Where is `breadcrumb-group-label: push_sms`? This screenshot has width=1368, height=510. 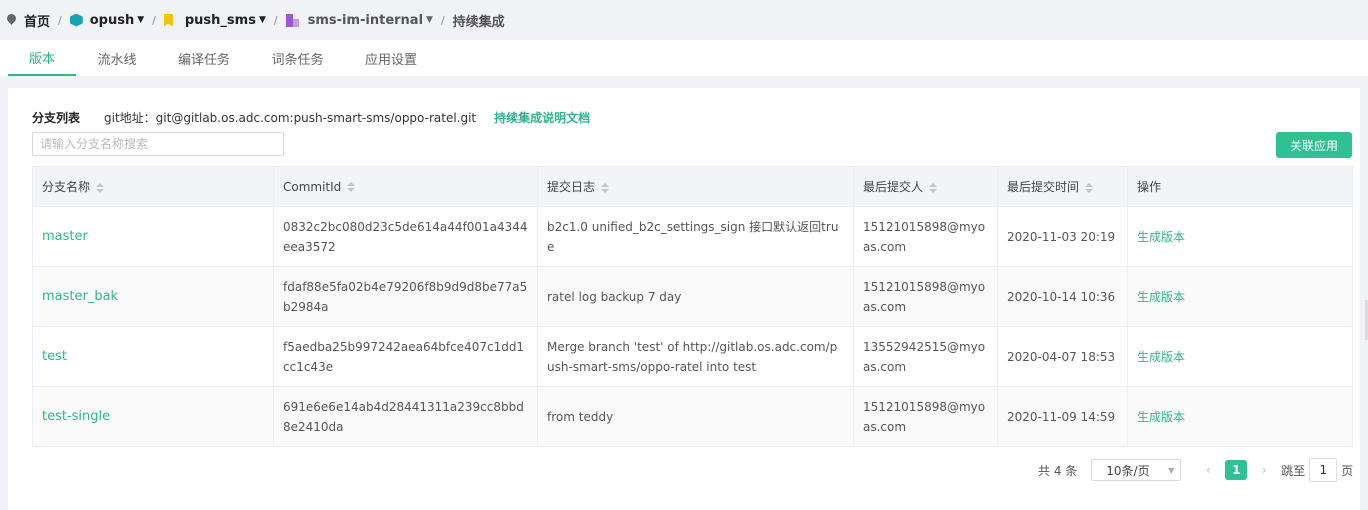
breadcrumb-group-label: push_sms is located at coordinates (220, 20).